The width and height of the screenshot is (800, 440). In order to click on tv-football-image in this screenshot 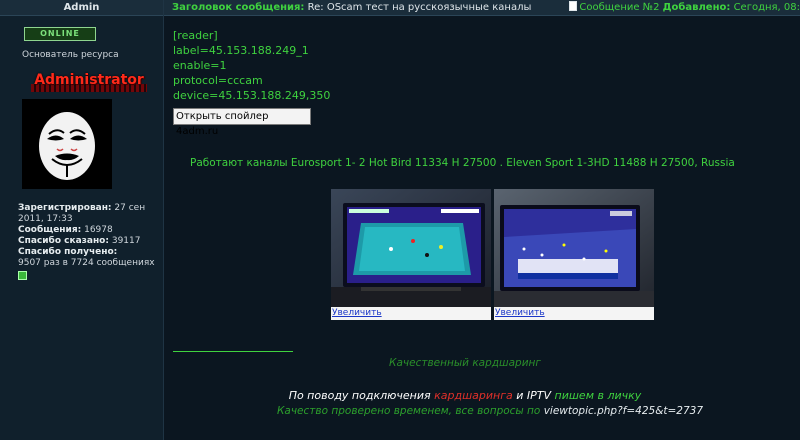, I will do `click(574, 248)`.